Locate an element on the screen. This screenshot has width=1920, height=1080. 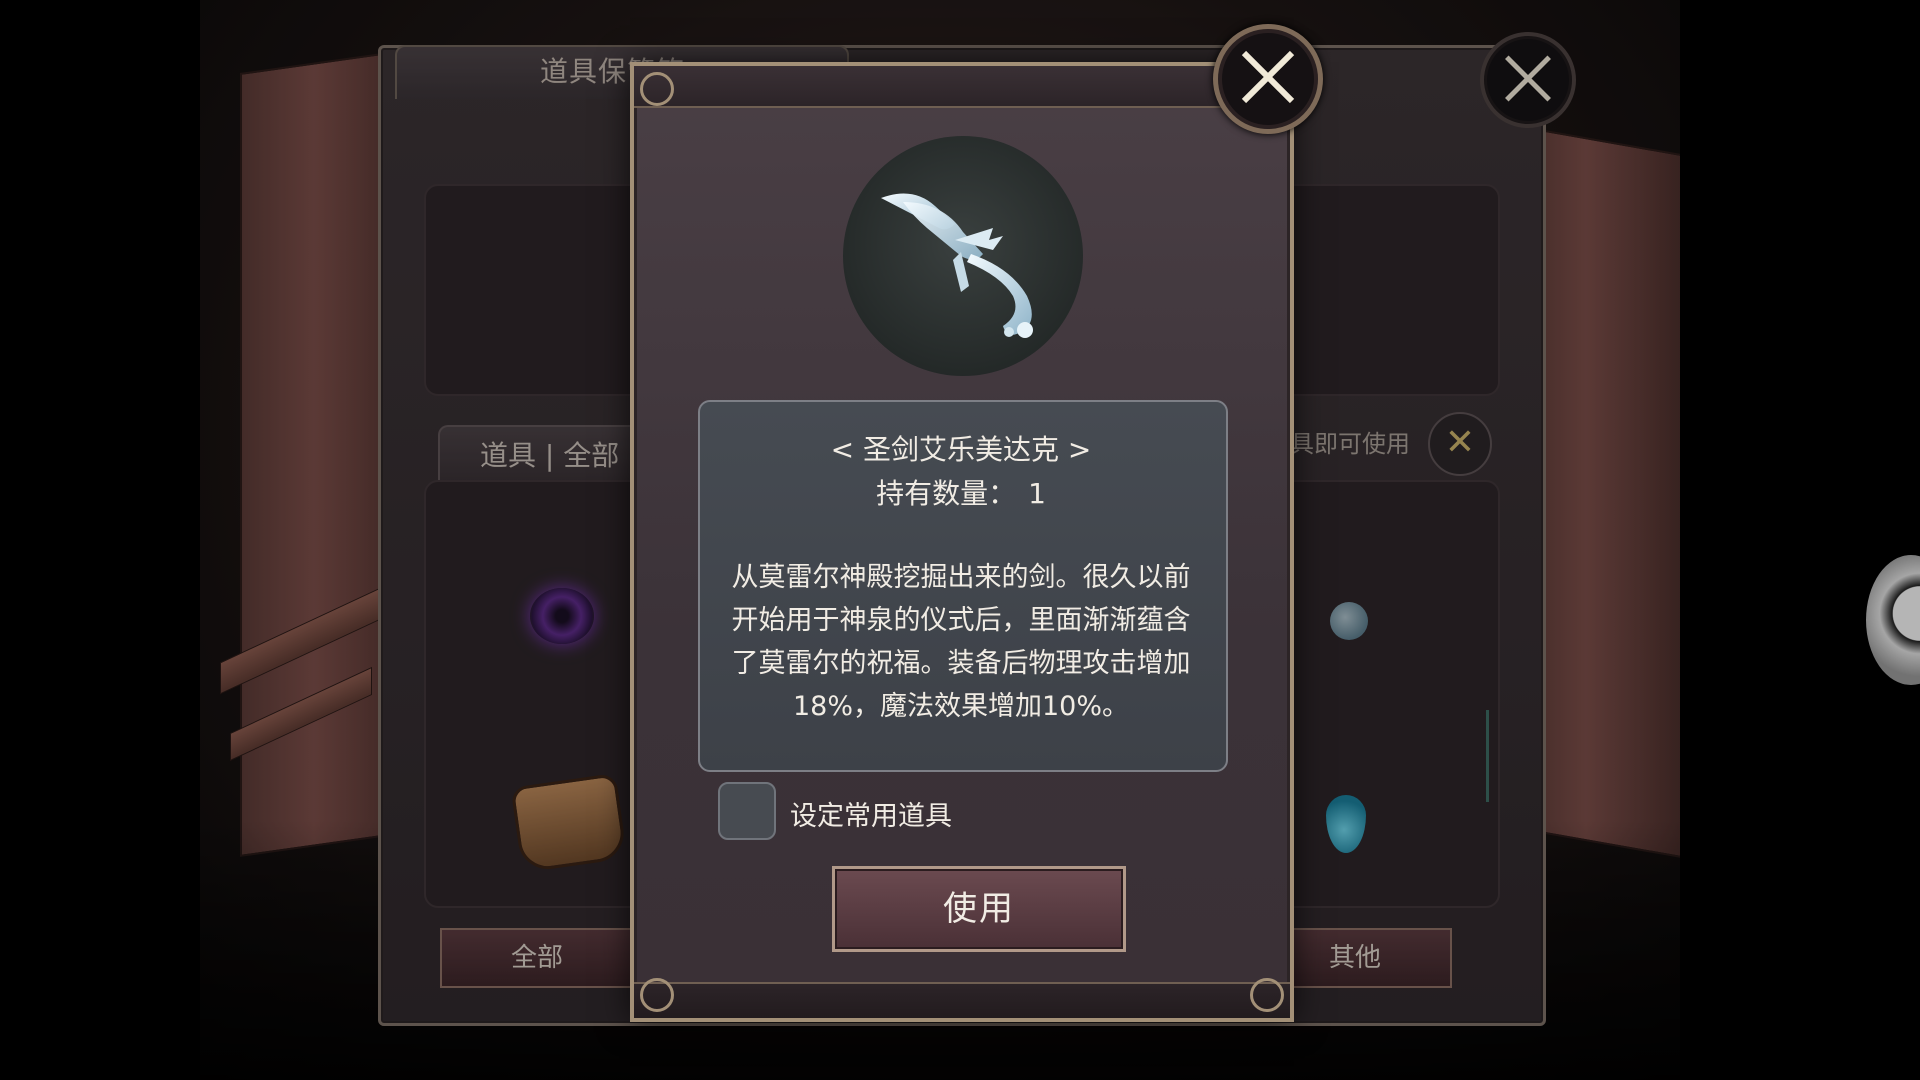
dialog-footer-bar is located at coordinates (962, 1000).